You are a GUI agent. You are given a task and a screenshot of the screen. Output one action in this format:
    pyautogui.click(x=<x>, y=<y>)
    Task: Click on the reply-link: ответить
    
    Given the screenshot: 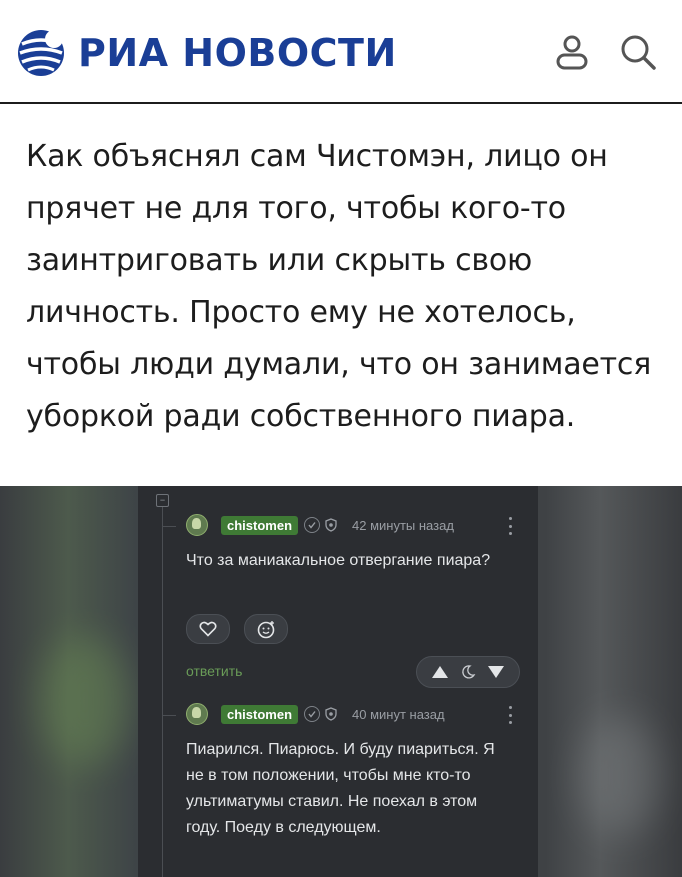 What is the action you would take?
    pyautogui.click(x=214, y=671)
    